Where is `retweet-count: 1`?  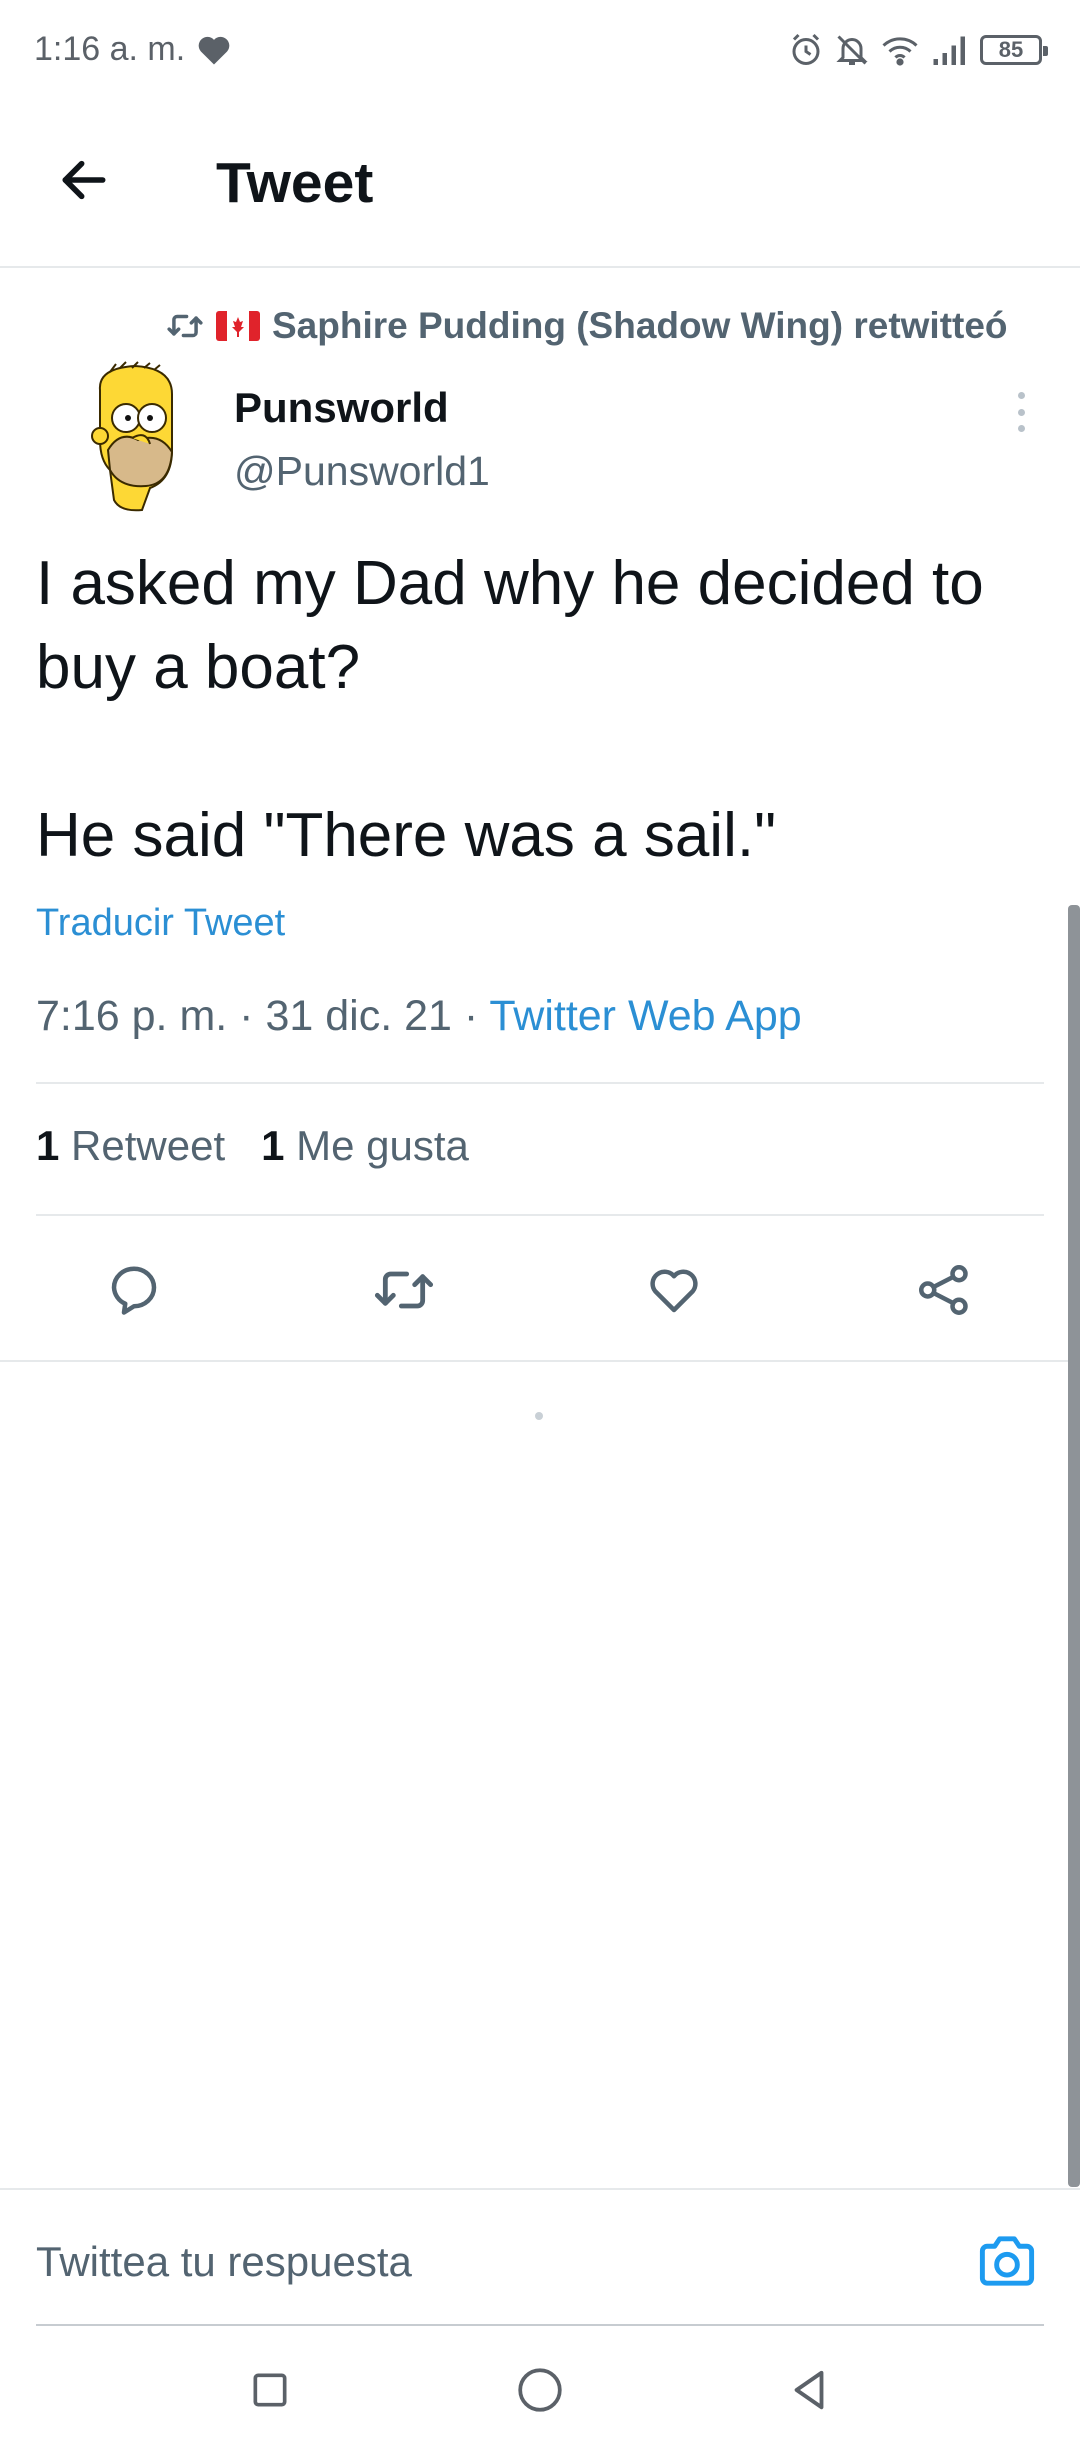
retweet-count: 1 is located at coordinates (48, 1145).